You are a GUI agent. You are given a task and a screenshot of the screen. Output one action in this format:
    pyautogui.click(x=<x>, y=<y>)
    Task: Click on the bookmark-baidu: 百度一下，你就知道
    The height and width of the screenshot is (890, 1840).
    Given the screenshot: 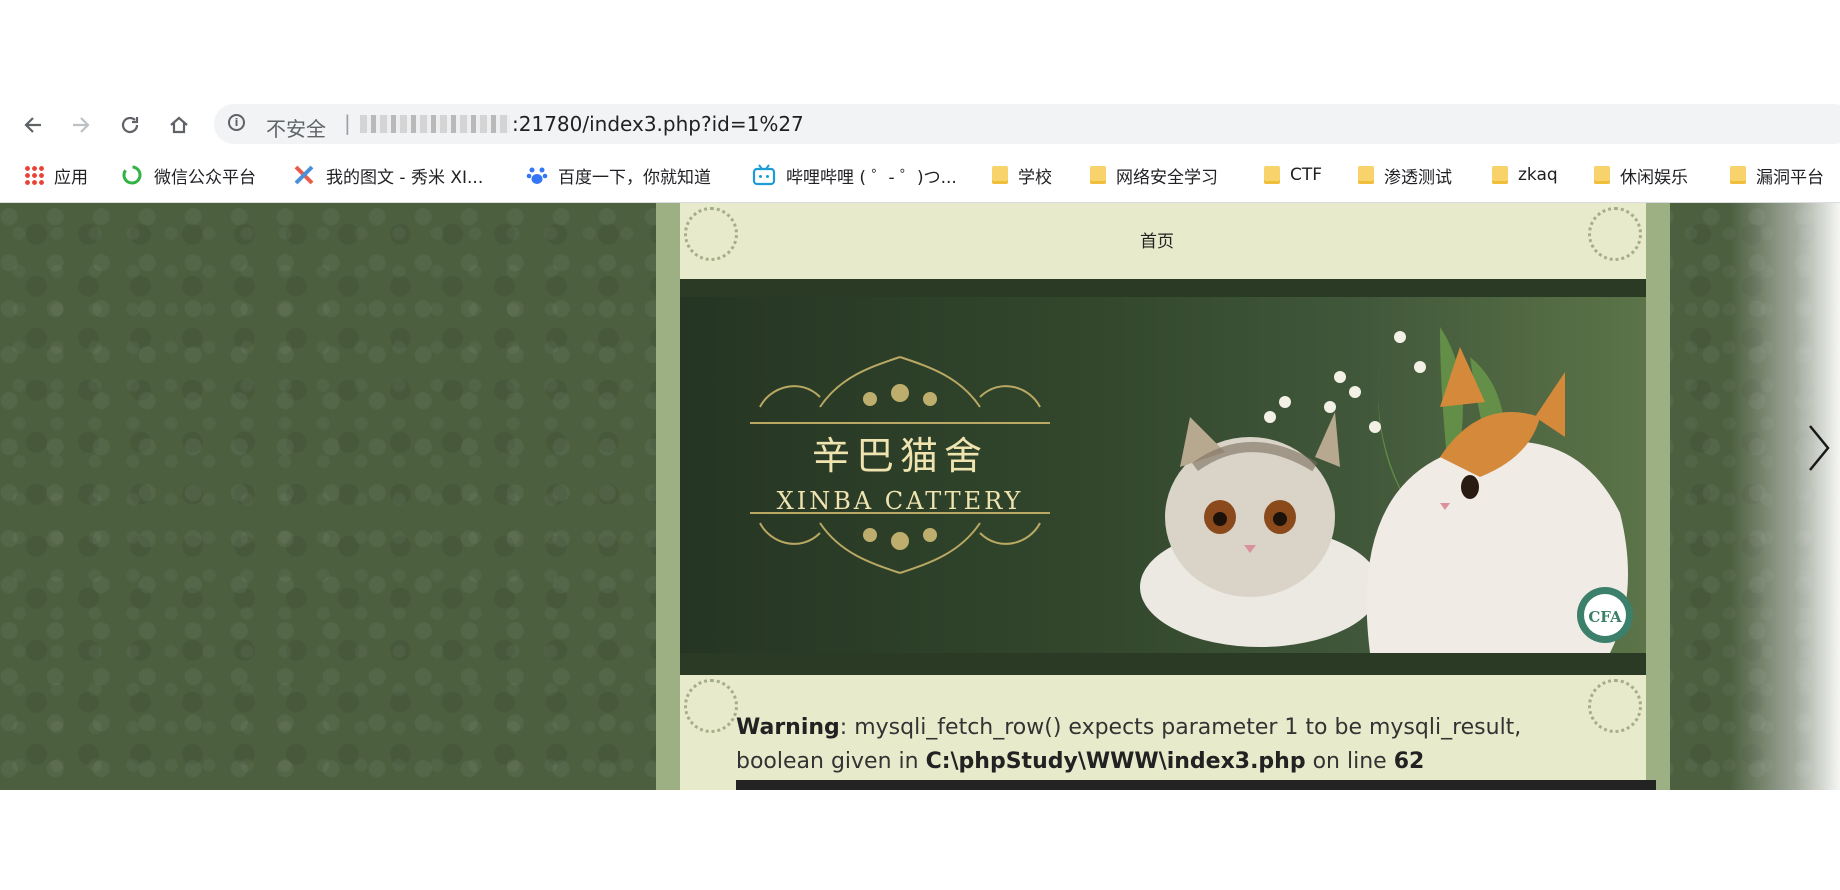 What is the action you would take?
    pyautogui.click(x=618, y=175)
    